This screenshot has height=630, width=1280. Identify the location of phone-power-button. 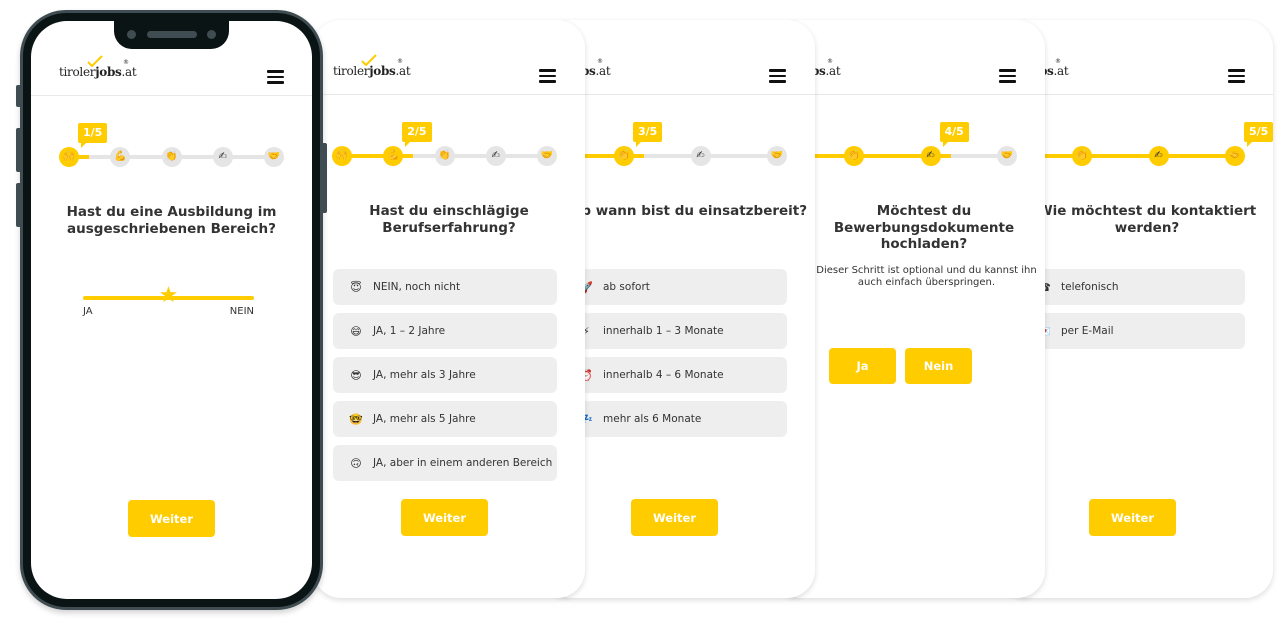
(324, 178).